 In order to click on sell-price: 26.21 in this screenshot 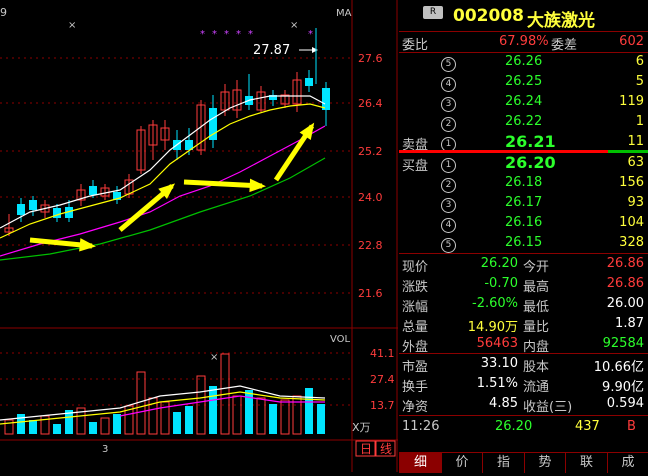, I will do `click(530, 141)`.